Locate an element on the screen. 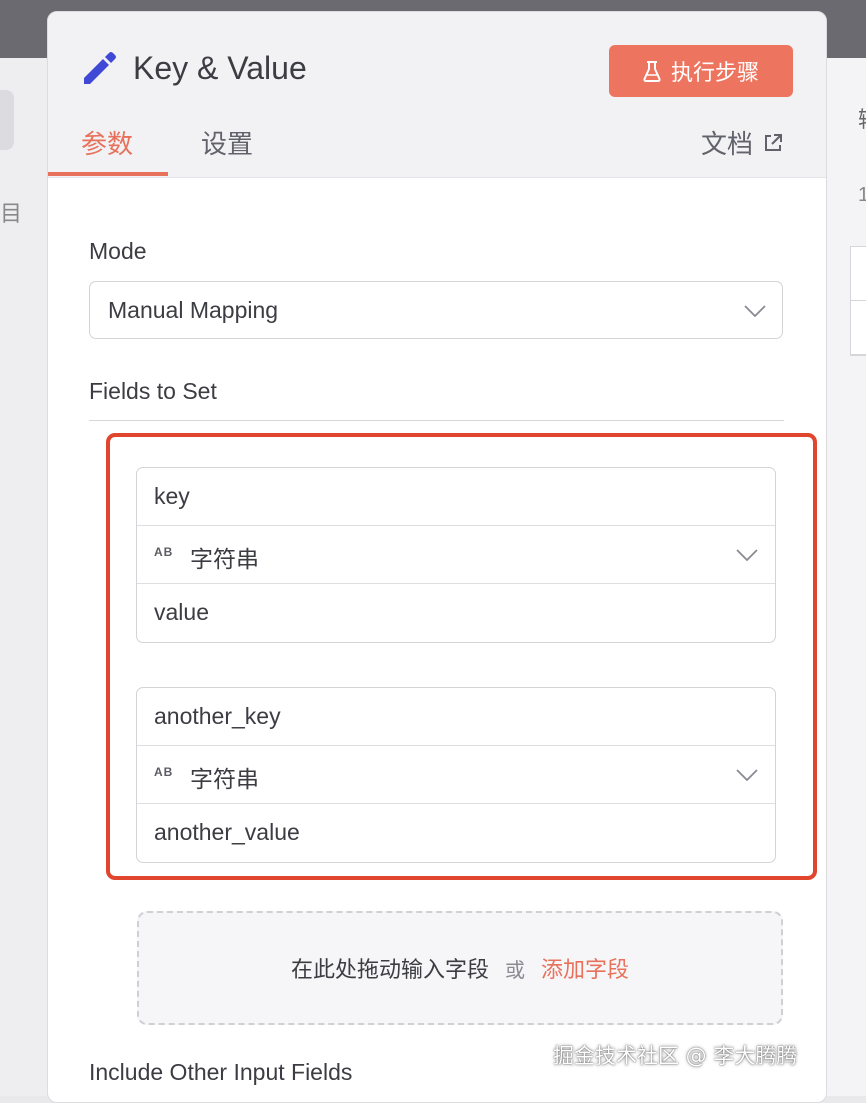 The image size is (866, 1103). execute-step-label: 执行步骤 is located at coordinates (714, 73).